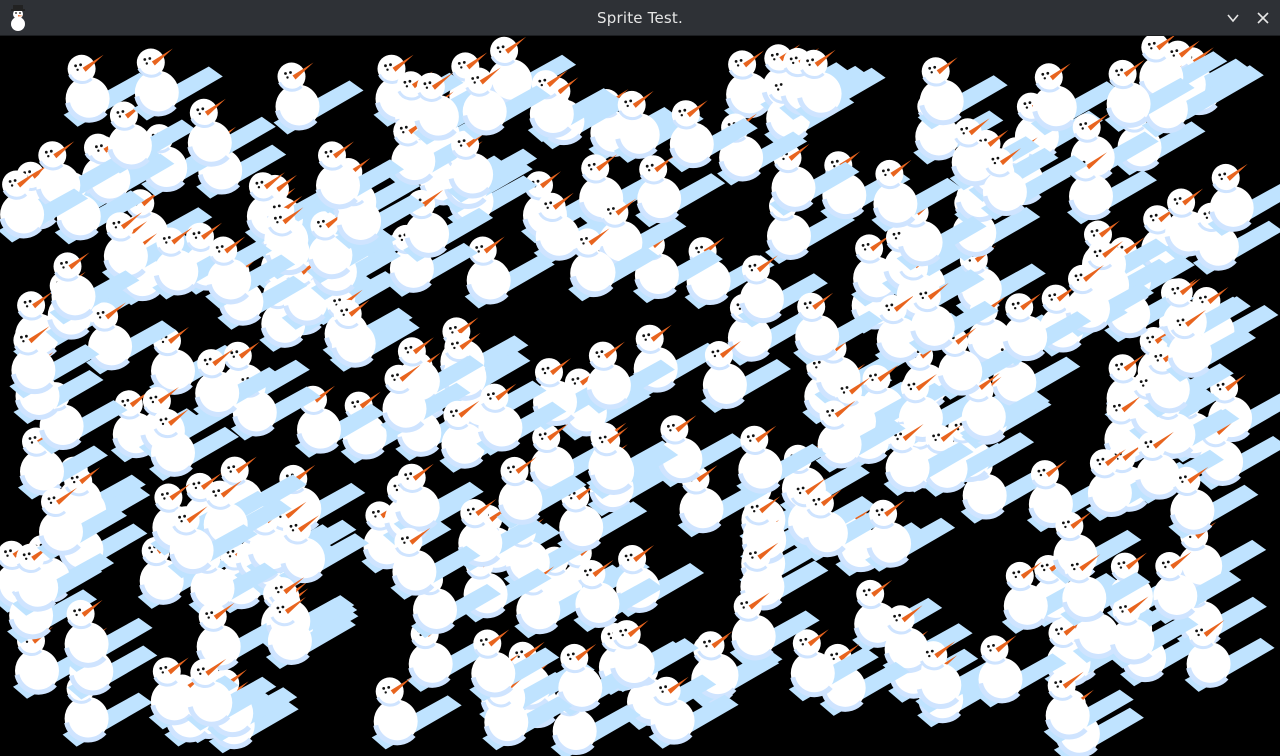  I want to click on snowman-icon, so click(18, 18).